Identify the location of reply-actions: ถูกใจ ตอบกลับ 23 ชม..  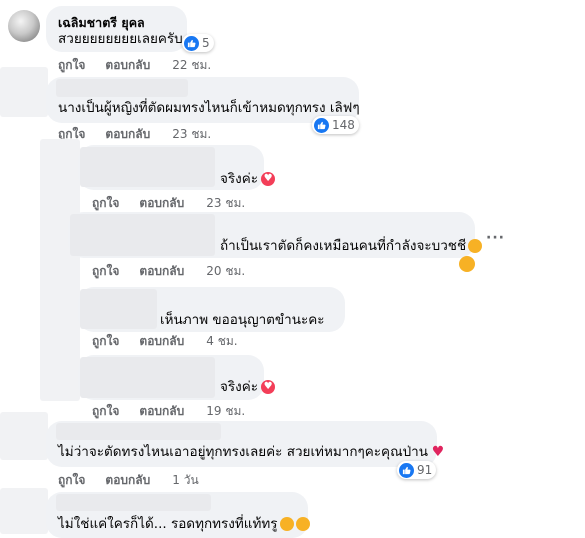
(168, 203).